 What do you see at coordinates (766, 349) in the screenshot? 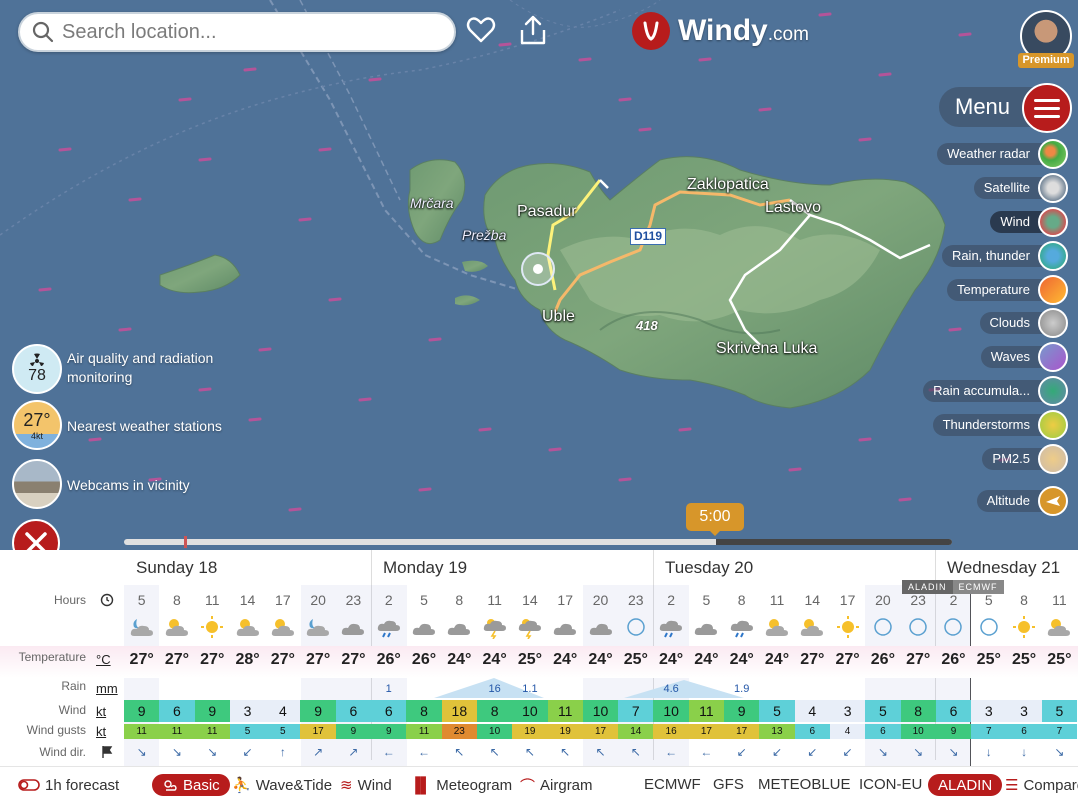
I see `place-skrivena-luka: Skrivena Luka` at bounding box center [766, 349].